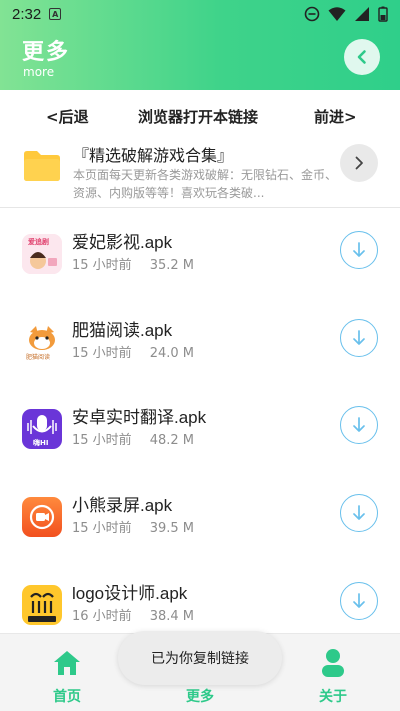 Image resolution: width=400 pixels, height=711 pixels. I want to click on file-size: 24.0 M, so click(171, 353).